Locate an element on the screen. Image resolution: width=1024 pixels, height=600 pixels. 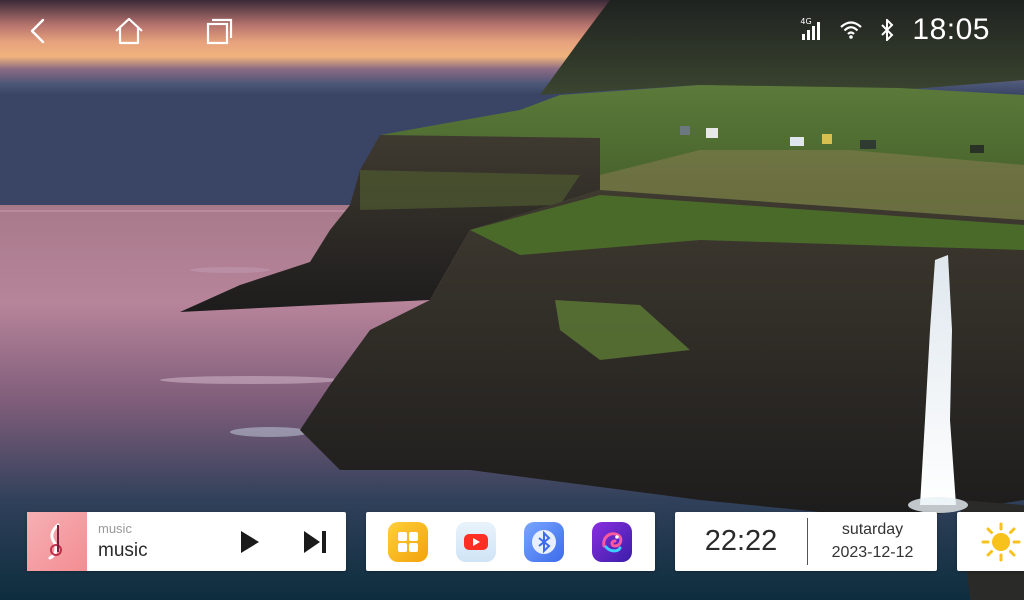
bluetooth-app-button is located at coordinates (544, 542).